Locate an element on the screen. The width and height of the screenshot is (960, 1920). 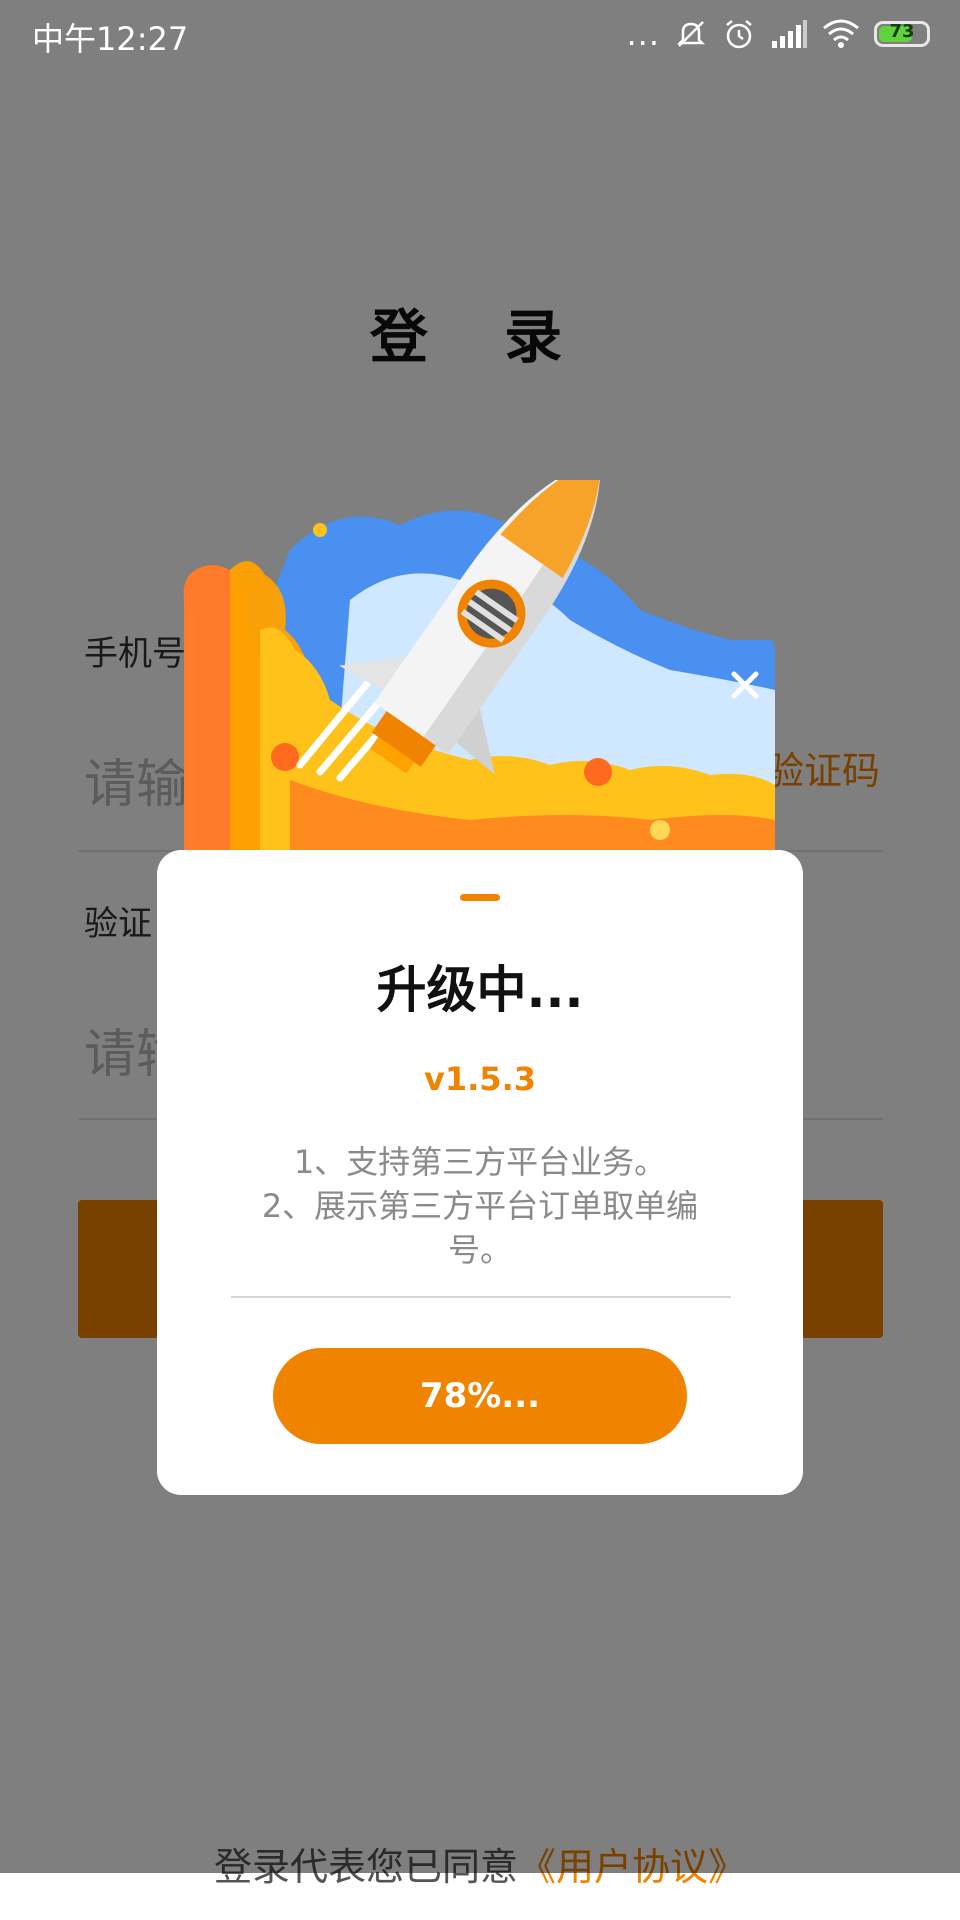
release-notes: 1、支持第三方平台业务。 2、展示第三方平台订单取单编号。 is located at coordinates (480, 1206).